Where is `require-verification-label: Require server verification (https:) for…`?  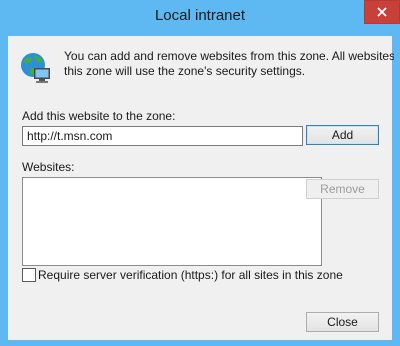
require-verification-label: Require server verification (https:) for… is located at coordinates (190, 275).